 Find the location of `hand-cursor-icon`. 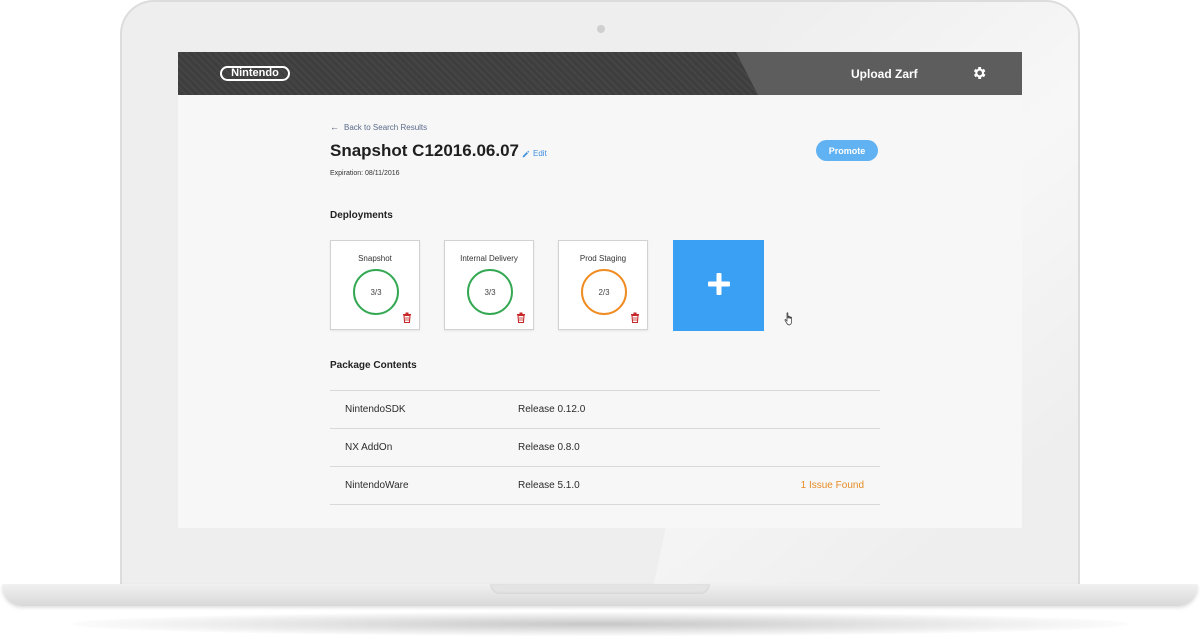

hand-cursor-icon is located at coordinates (788, 319).